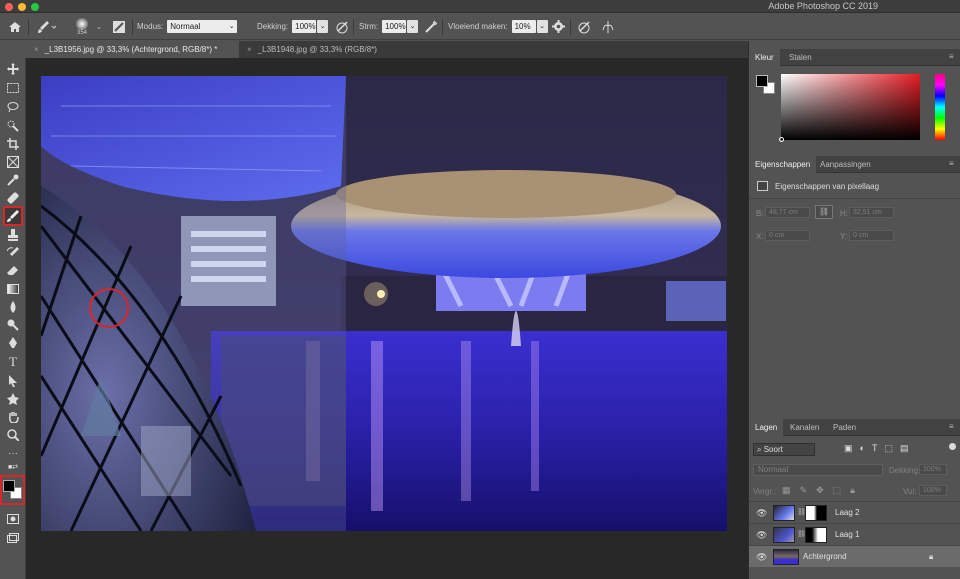 This screenshot has width=960, height=579. I want to click on pen-tool-icon, so click(13, 343).